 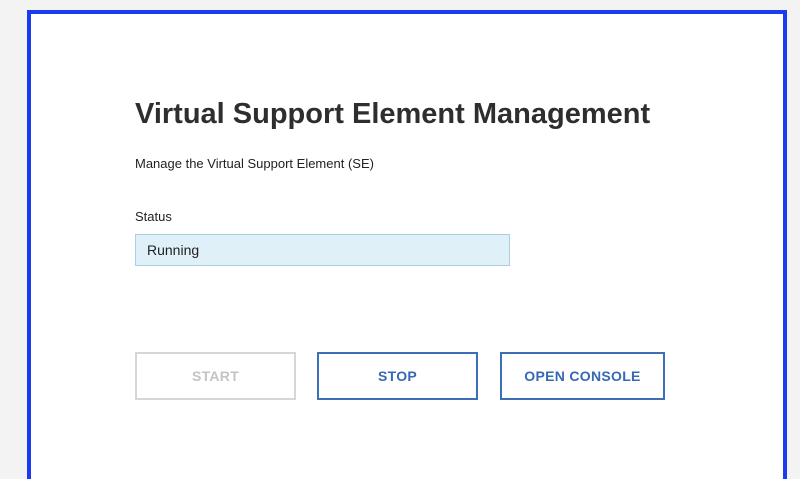 What do you see at coordinates (393, 114) in the screenshot?
I see `page-title: Virtual Support Element Management` at bounding box center [393, 114].